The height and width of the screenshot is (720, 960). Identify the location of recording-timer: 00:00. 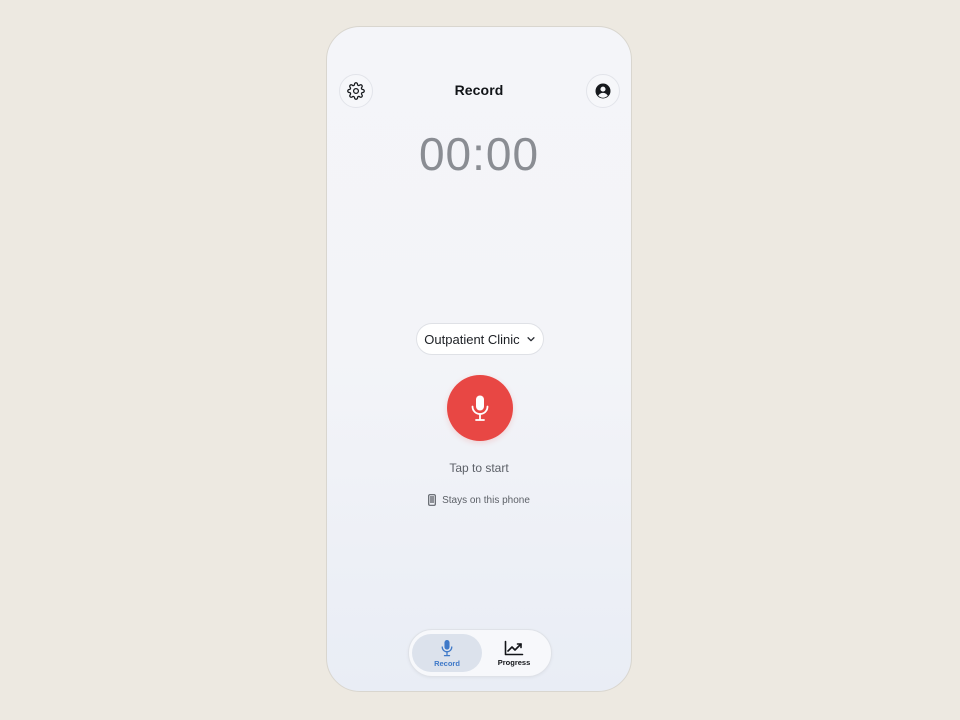
(479, 154).